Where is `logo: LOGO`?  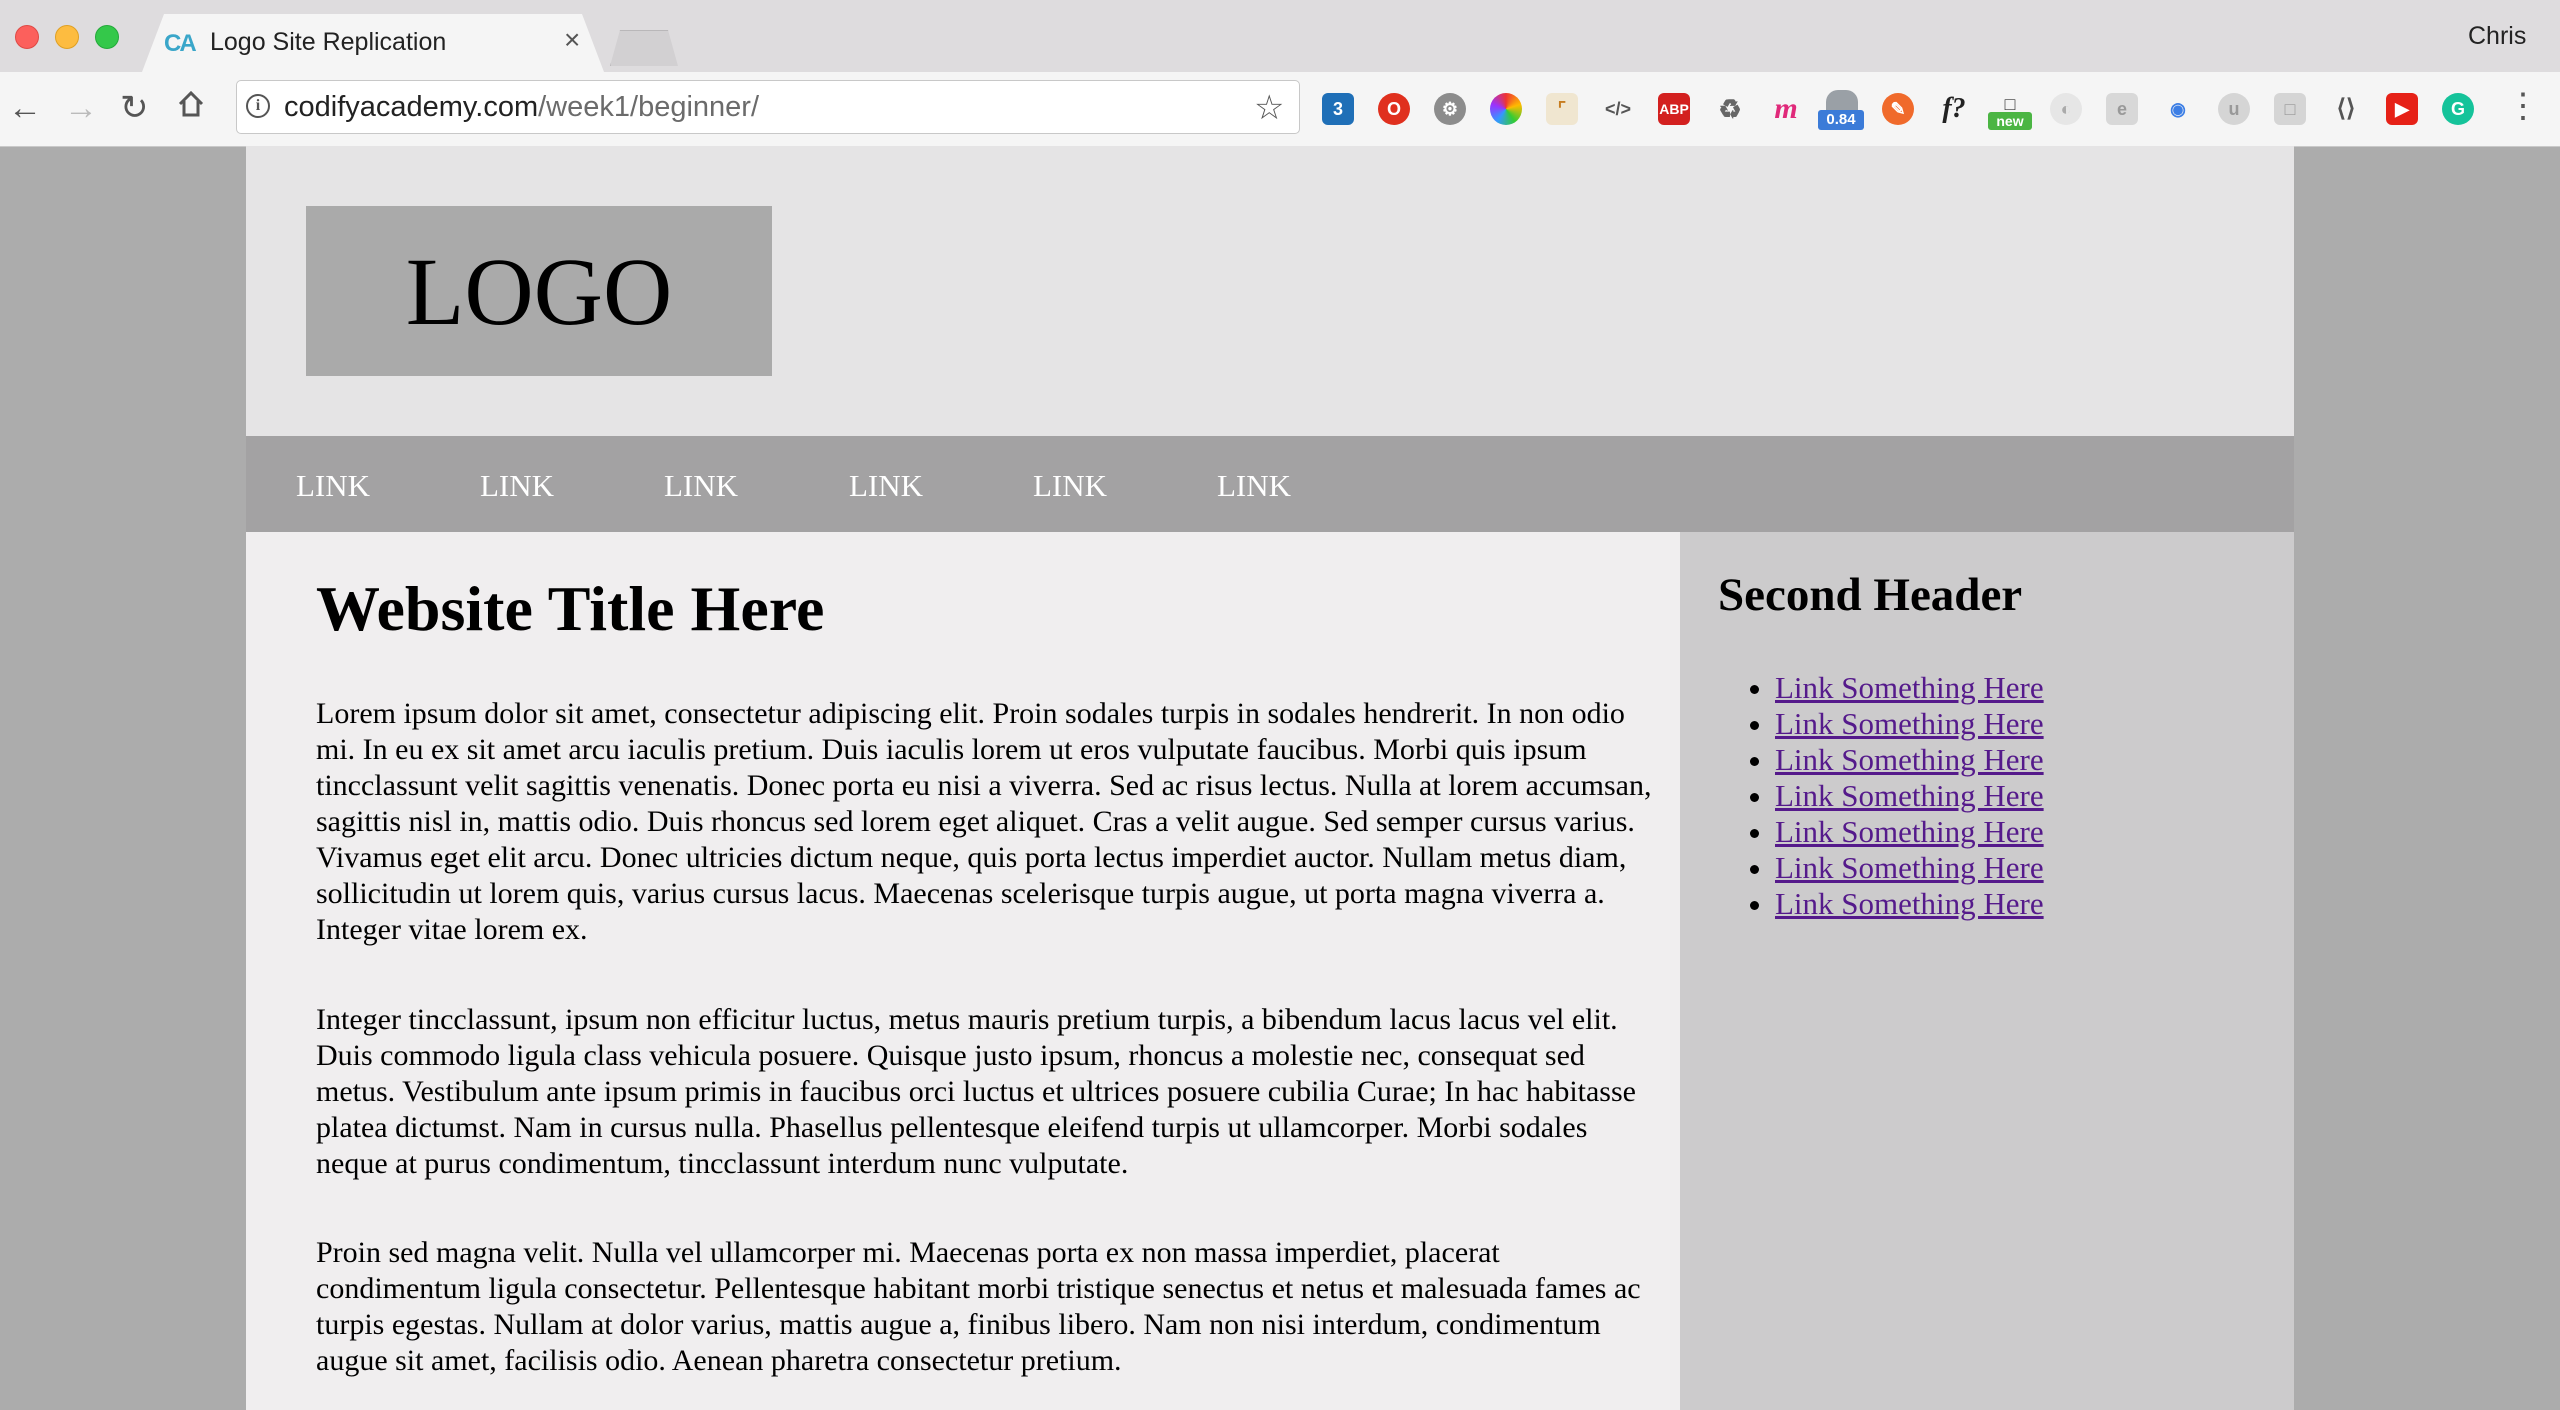 logo: LOGO is located at coordinates (539, 291).